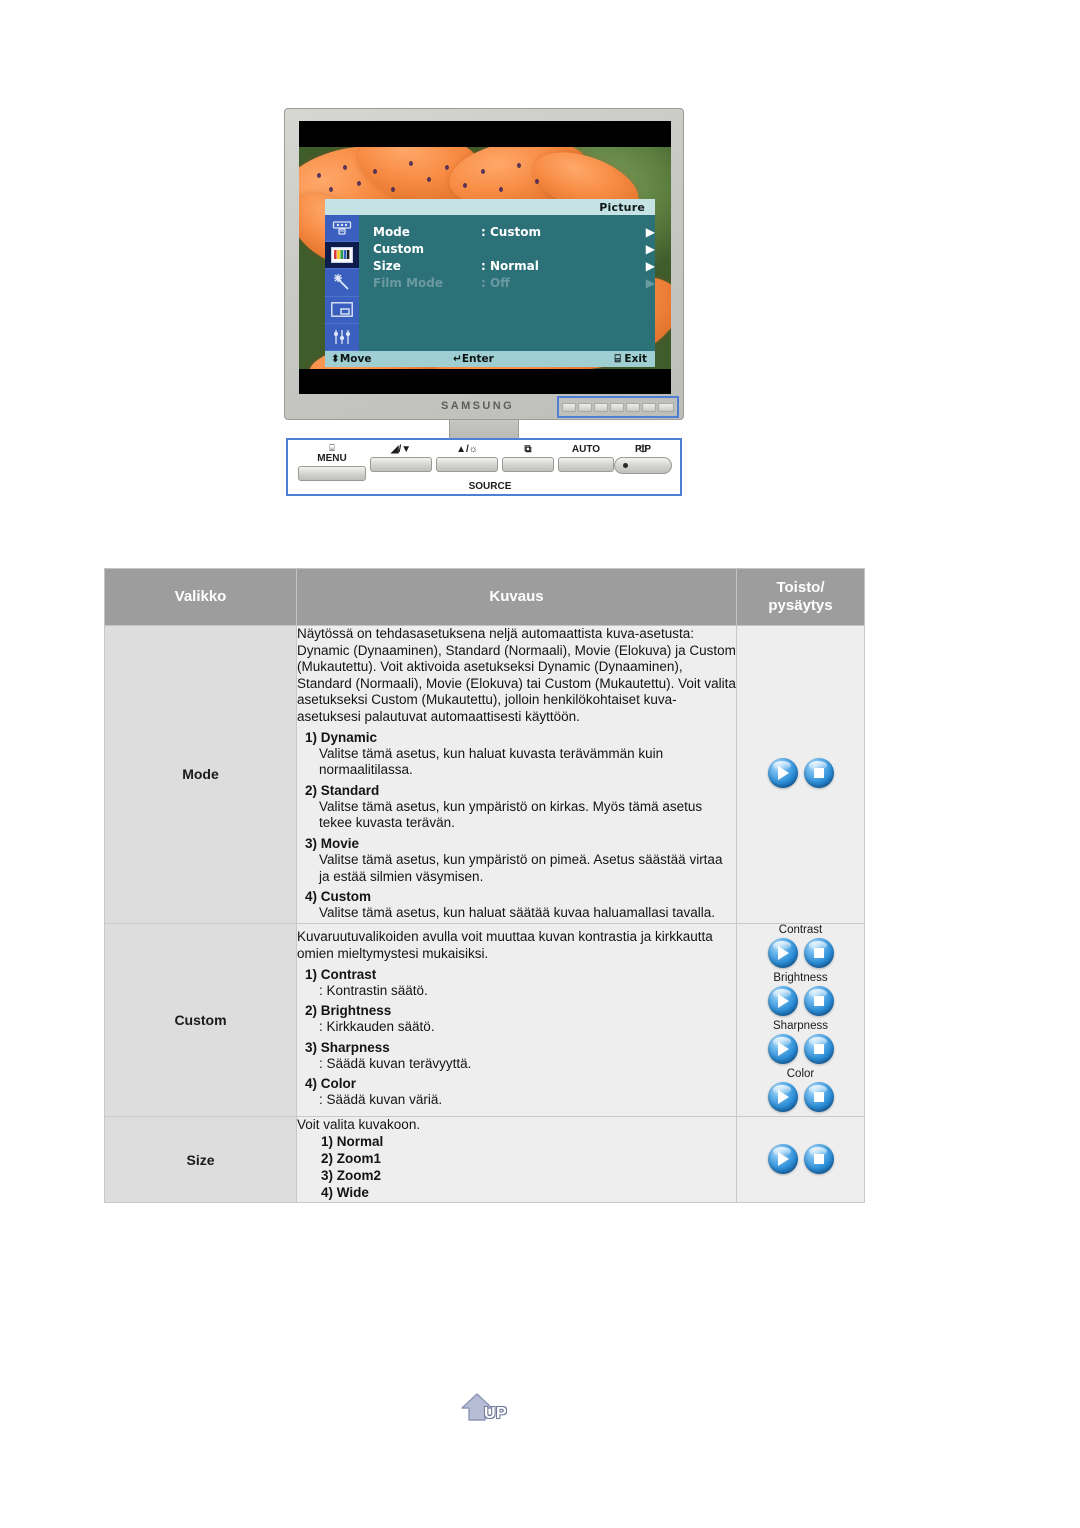 This screenshot has height=1528, width=1080. Describe the element at coordinates (648, 407) in the screenshot. I see `bezel-button-pip` at that location.